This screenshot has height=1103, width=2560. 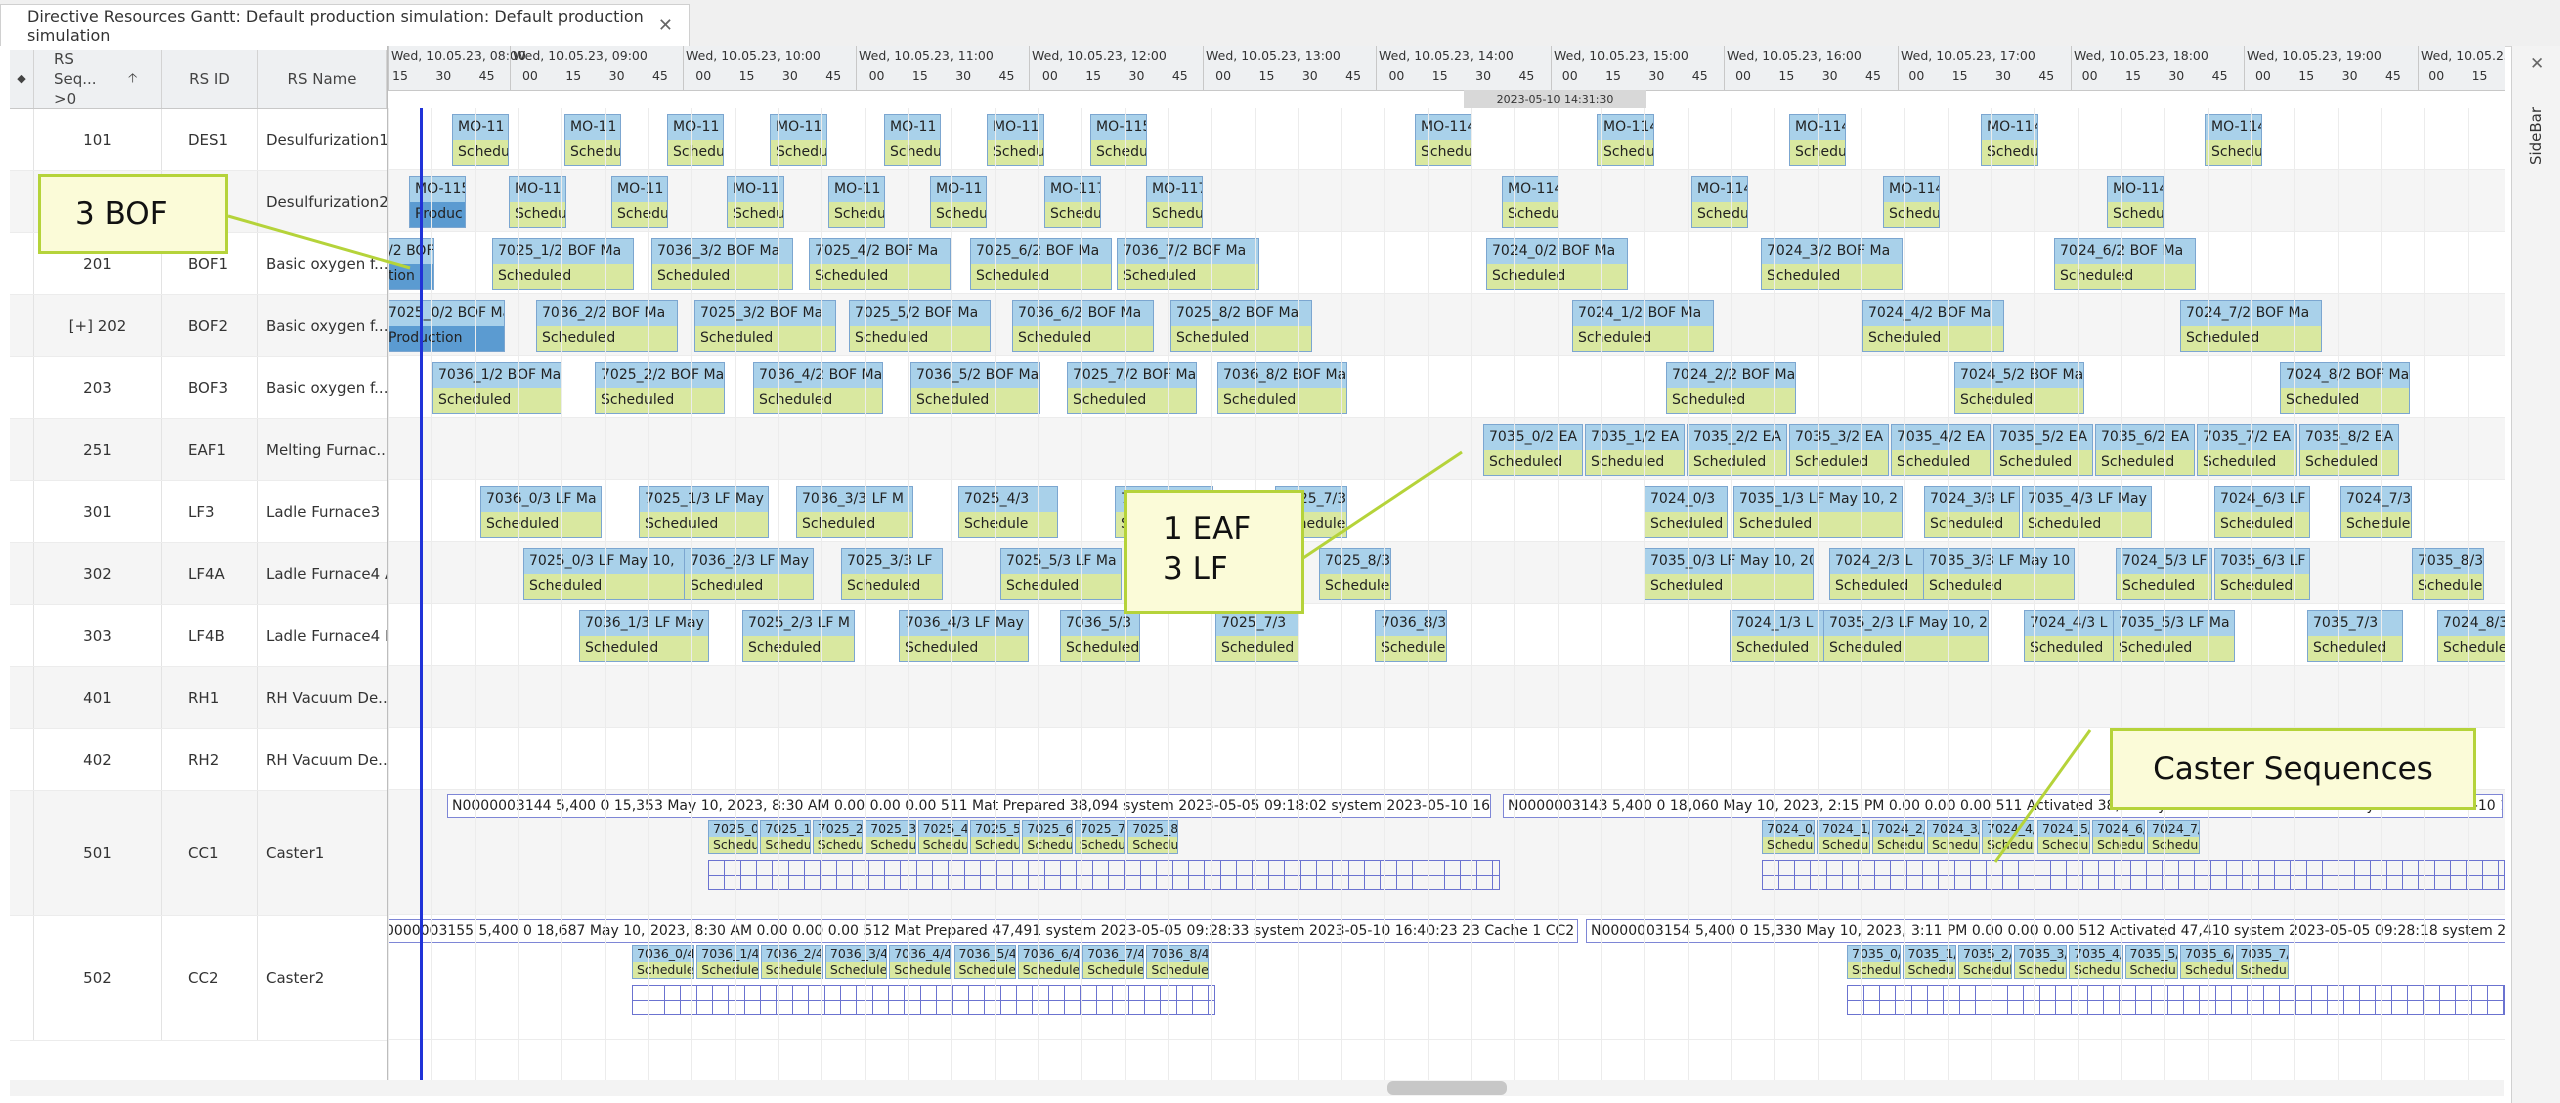 What do you see at coordinates (2118, 837) in the screenshot?
I see `cast-bar: 7024_6/4_CScheduled` at bounding box center [2118, 837].